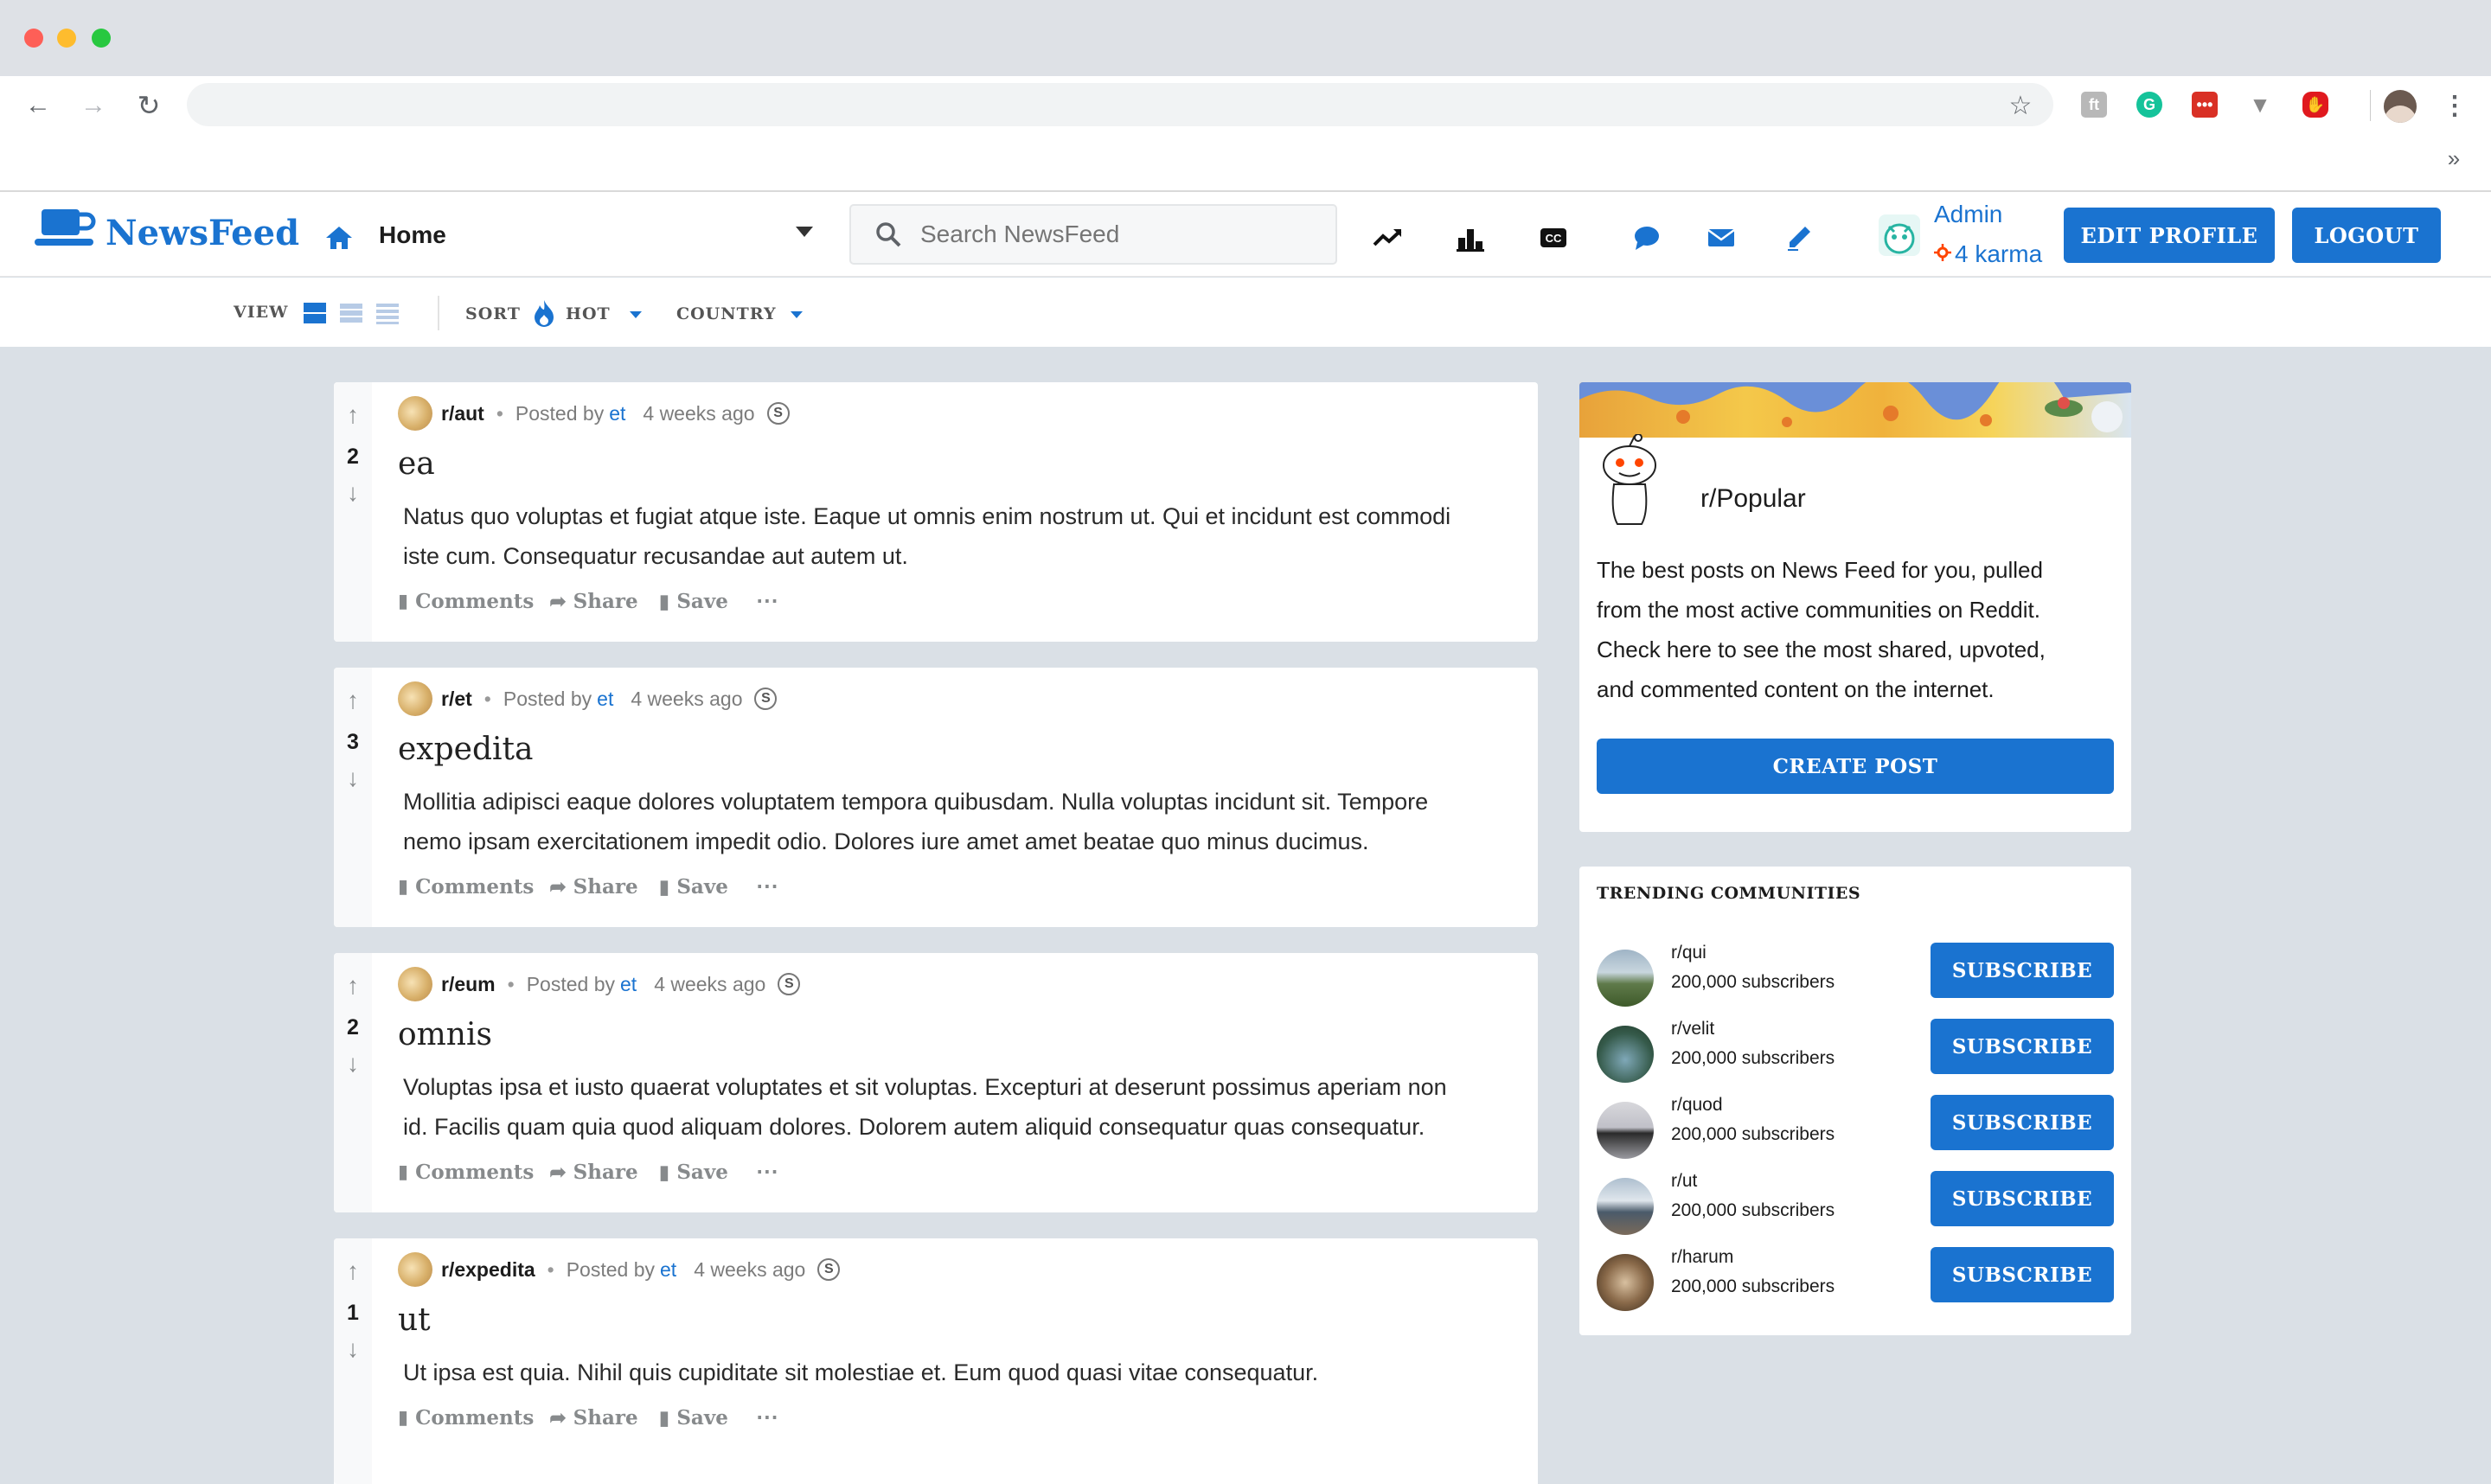  Describe the element at coordinates (2170, 236) in the screenshot. I see `edit-profile-button: EDIT PROFILE` at that location.